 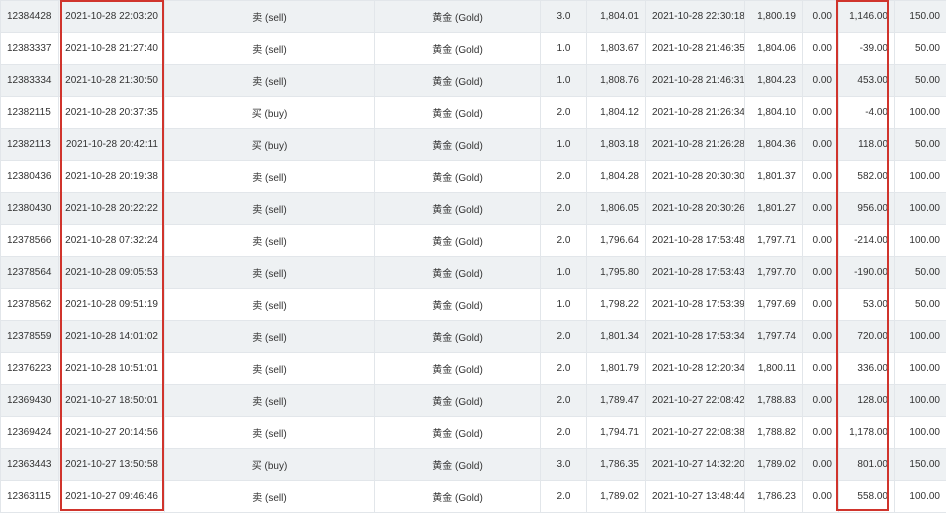 What do you see at coordinates (616, 464) in the screenshot?
I see `open-price-cell: 1,786.35` at bounding box center [616, 464].